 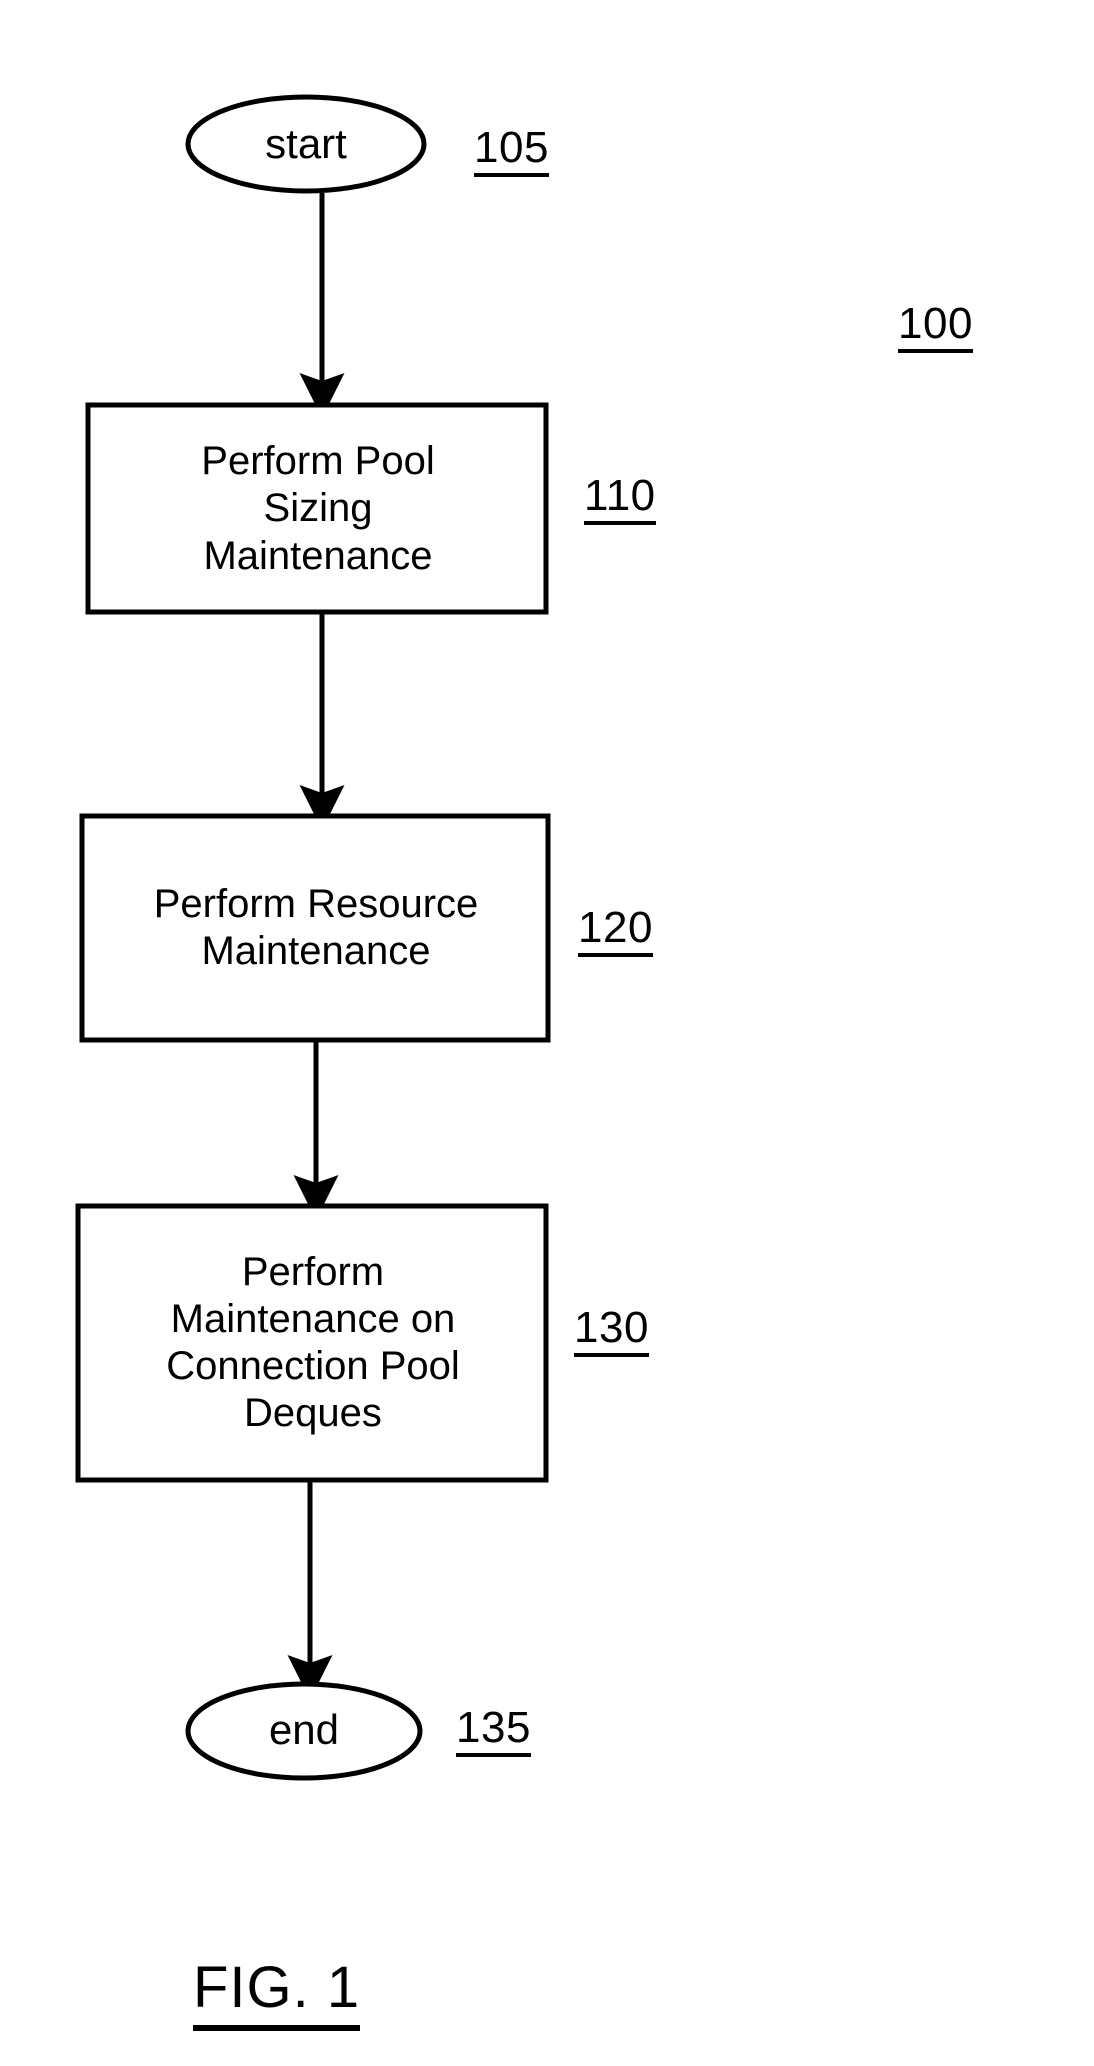 I want to click on reference-numeral-110: 110, so click(x=620, y=499).